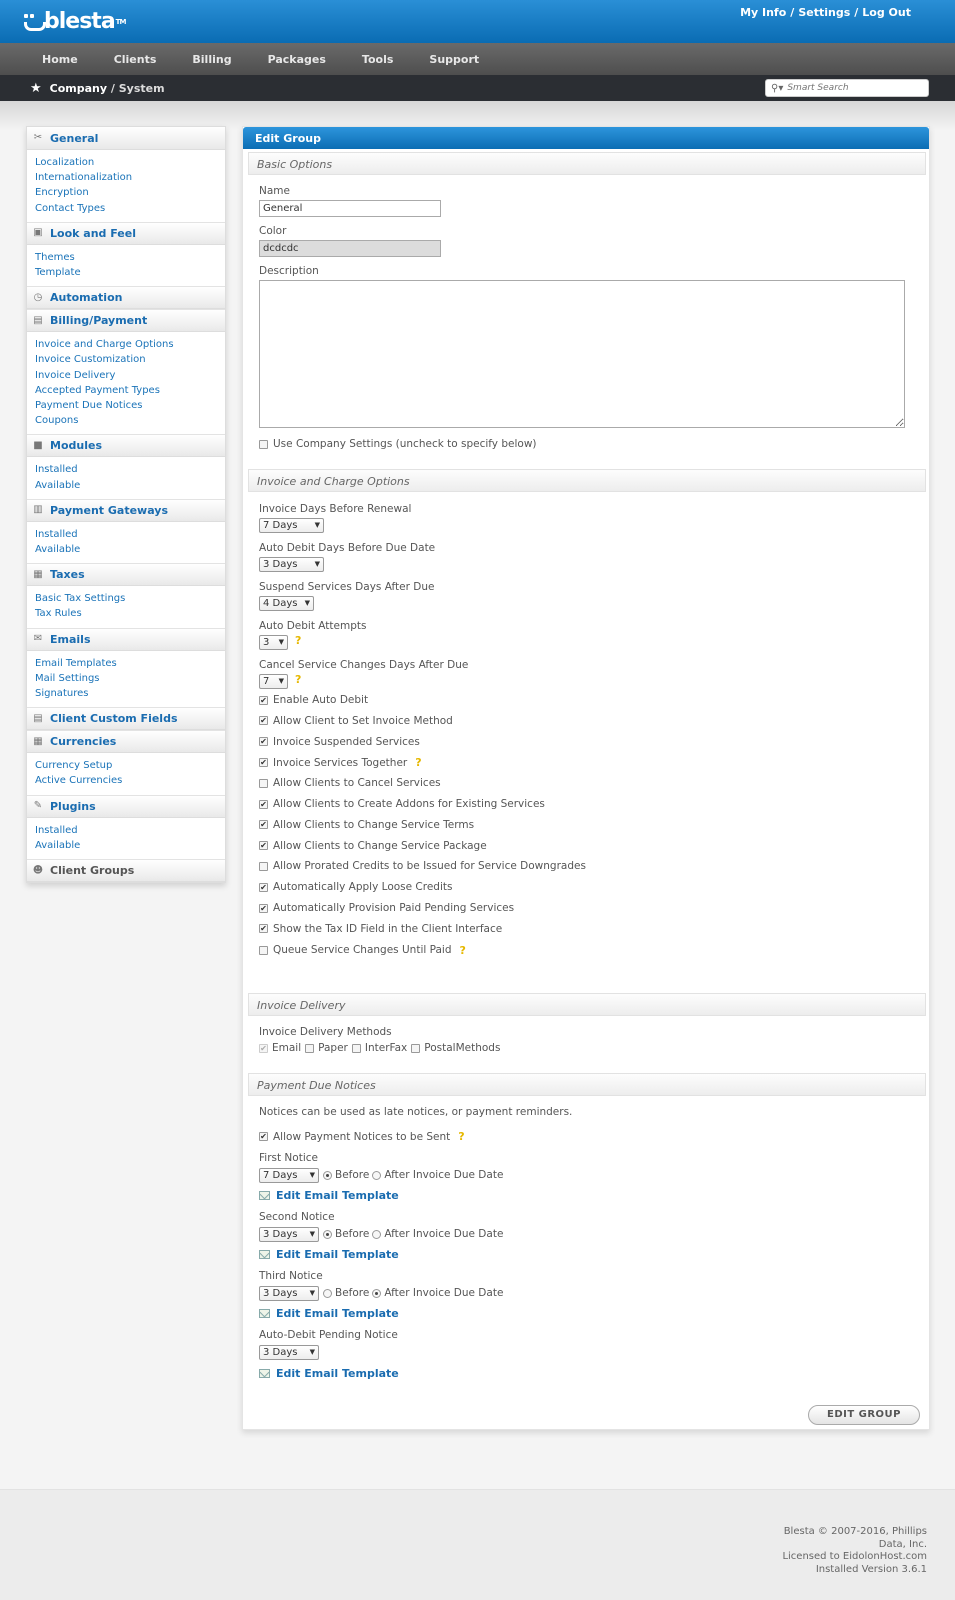 This screenshot has width=955, height=1600. Describe the element at coordinates (126, 742) in the screenshot. I see `sidebar-heading-currencies: ▦ Currencies` at that location.